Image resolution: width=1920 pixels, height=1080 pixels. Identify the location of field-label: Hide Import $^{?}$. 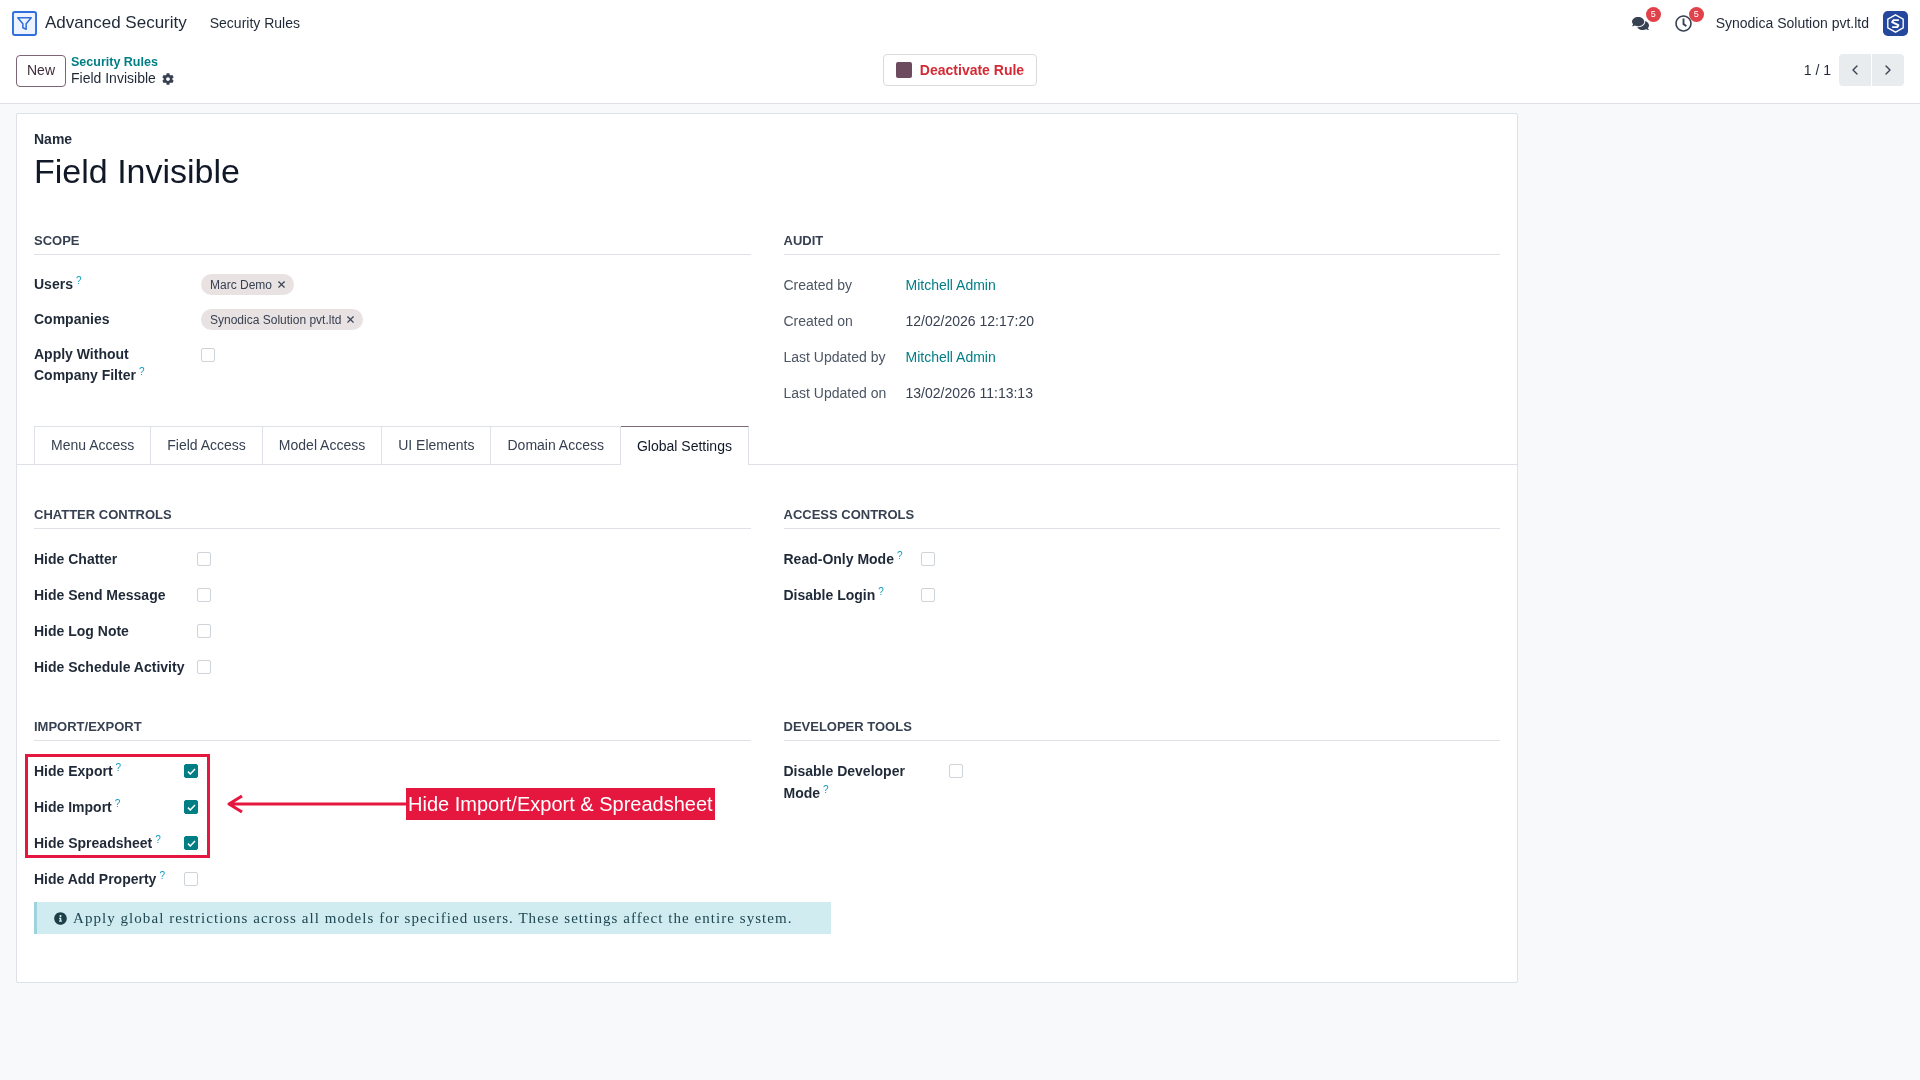
(77, 807).